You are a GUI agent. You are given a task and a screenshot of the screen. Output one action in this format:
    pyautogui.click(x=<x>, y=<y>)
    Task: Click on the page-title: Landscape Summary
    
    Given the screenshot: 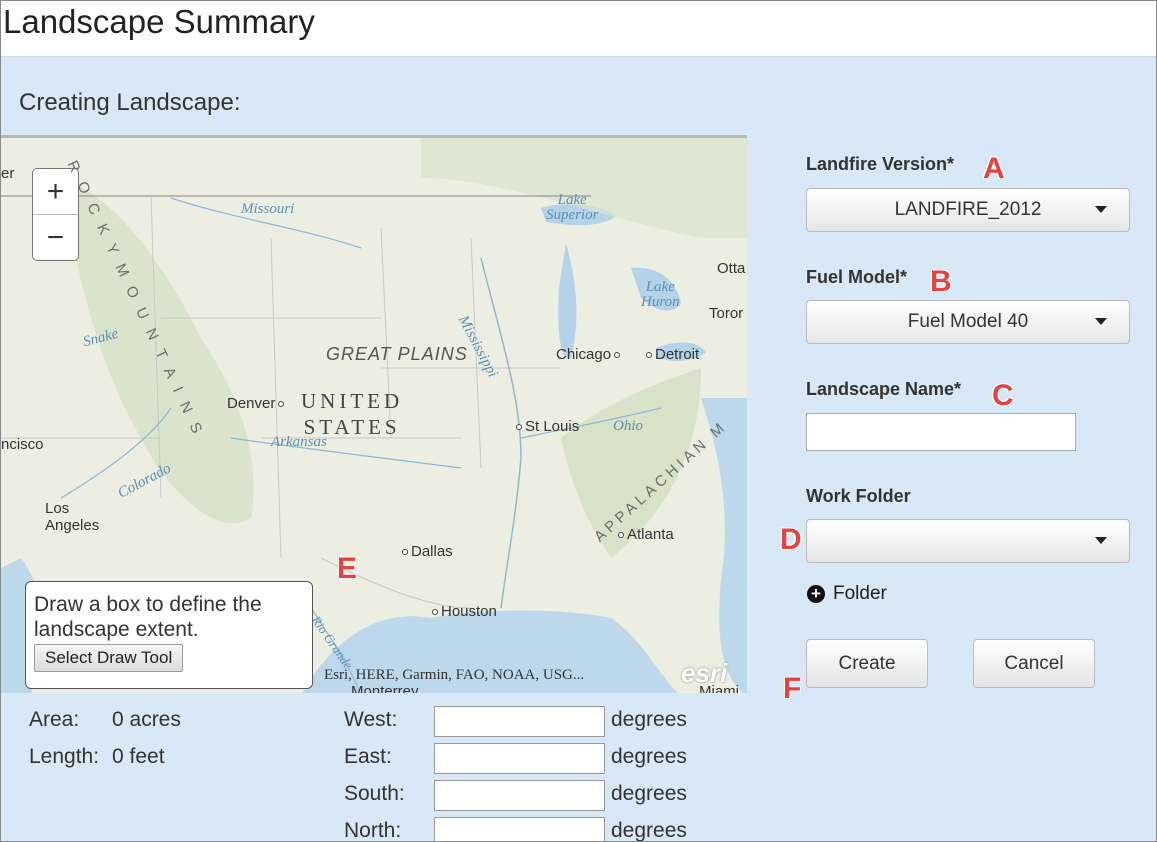 What is the action you would take?
    pyautogui.click(x=159, y=21)
    